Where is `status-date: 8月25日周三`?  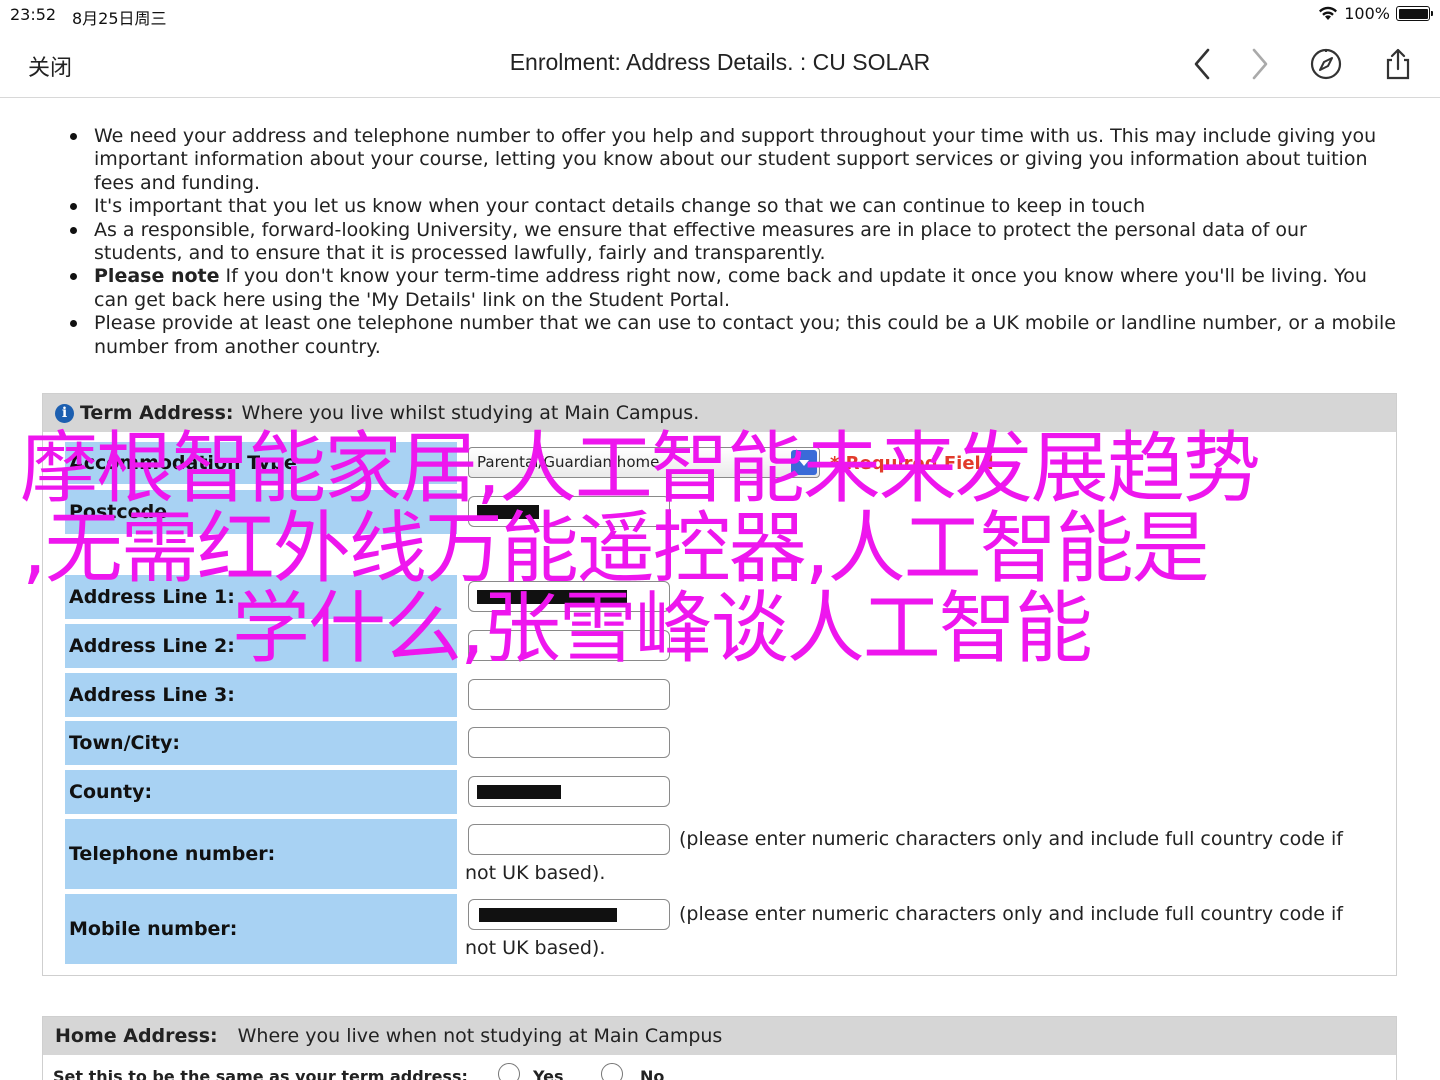
status-date: 8月25日周三 is located at coordinates (119, 18).